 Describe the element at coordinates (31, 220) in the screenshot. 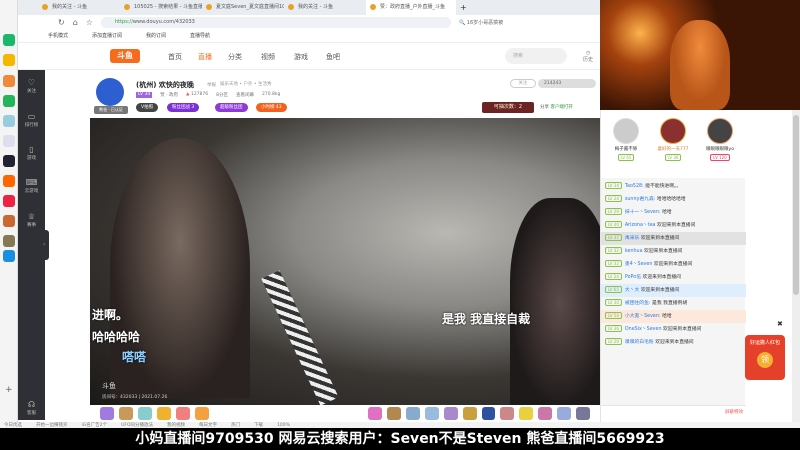

I see `sidebar-events: ♕ 赛事` at that location.